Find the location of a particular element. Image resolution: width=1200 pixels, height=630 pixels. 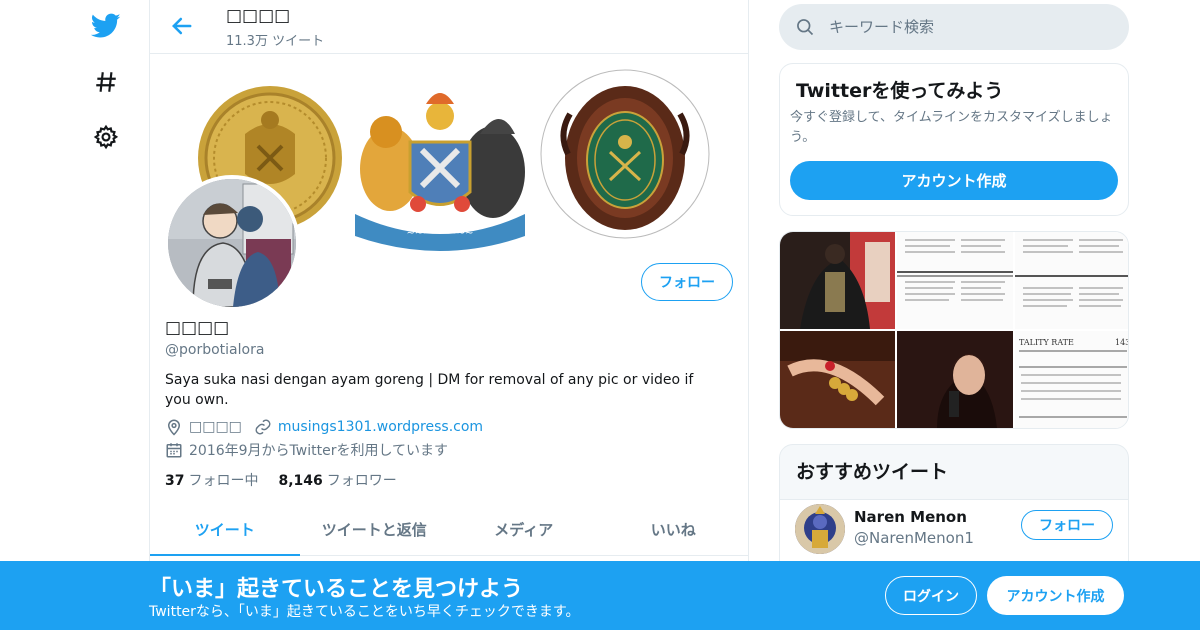

profile-location: □□□□ is located at coordinates (215, 427).